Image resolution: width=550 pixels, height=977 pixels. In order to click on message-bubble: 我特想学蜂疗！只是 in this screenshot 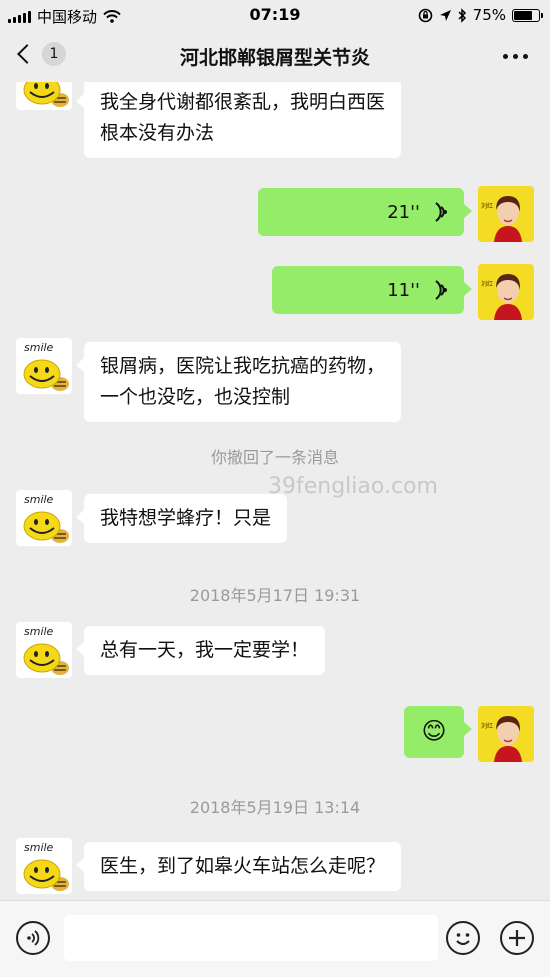, I will do `click(181, 518)`.